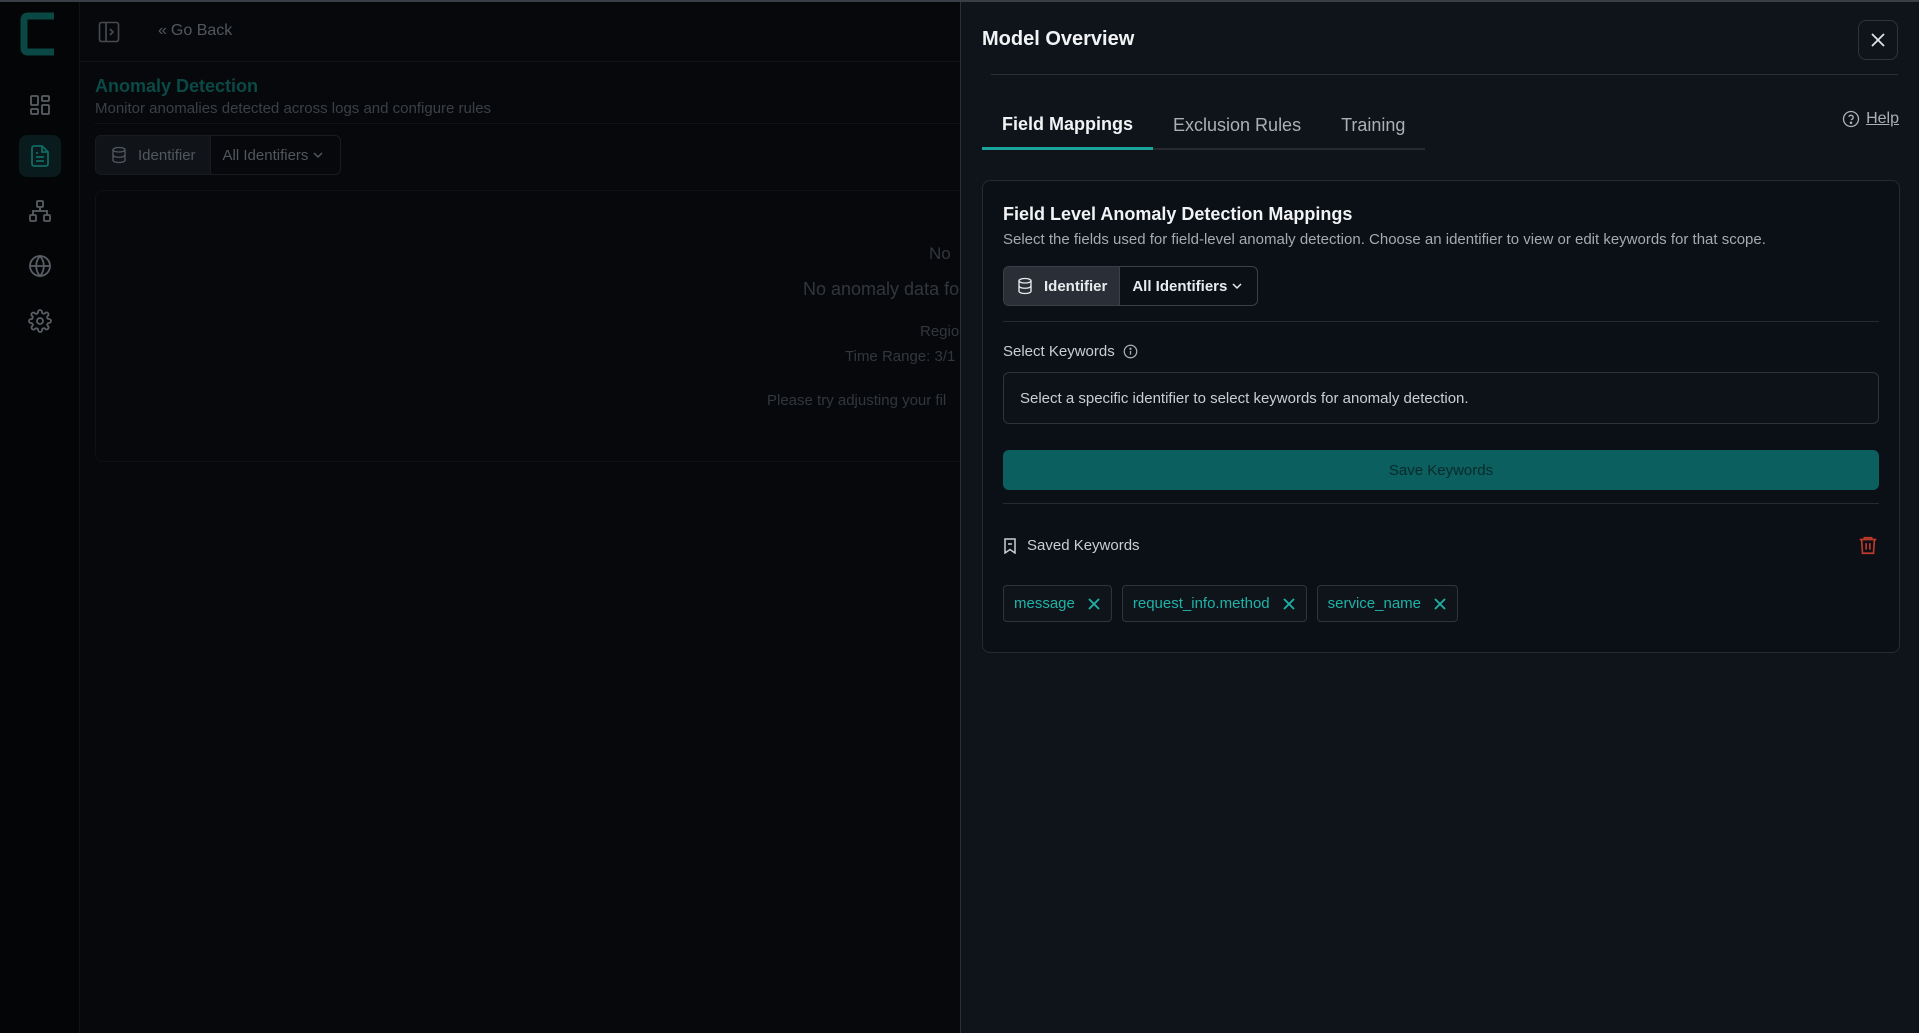 The image size is (1919, 1033). I want to click on close-icon, so click(1878, 40).